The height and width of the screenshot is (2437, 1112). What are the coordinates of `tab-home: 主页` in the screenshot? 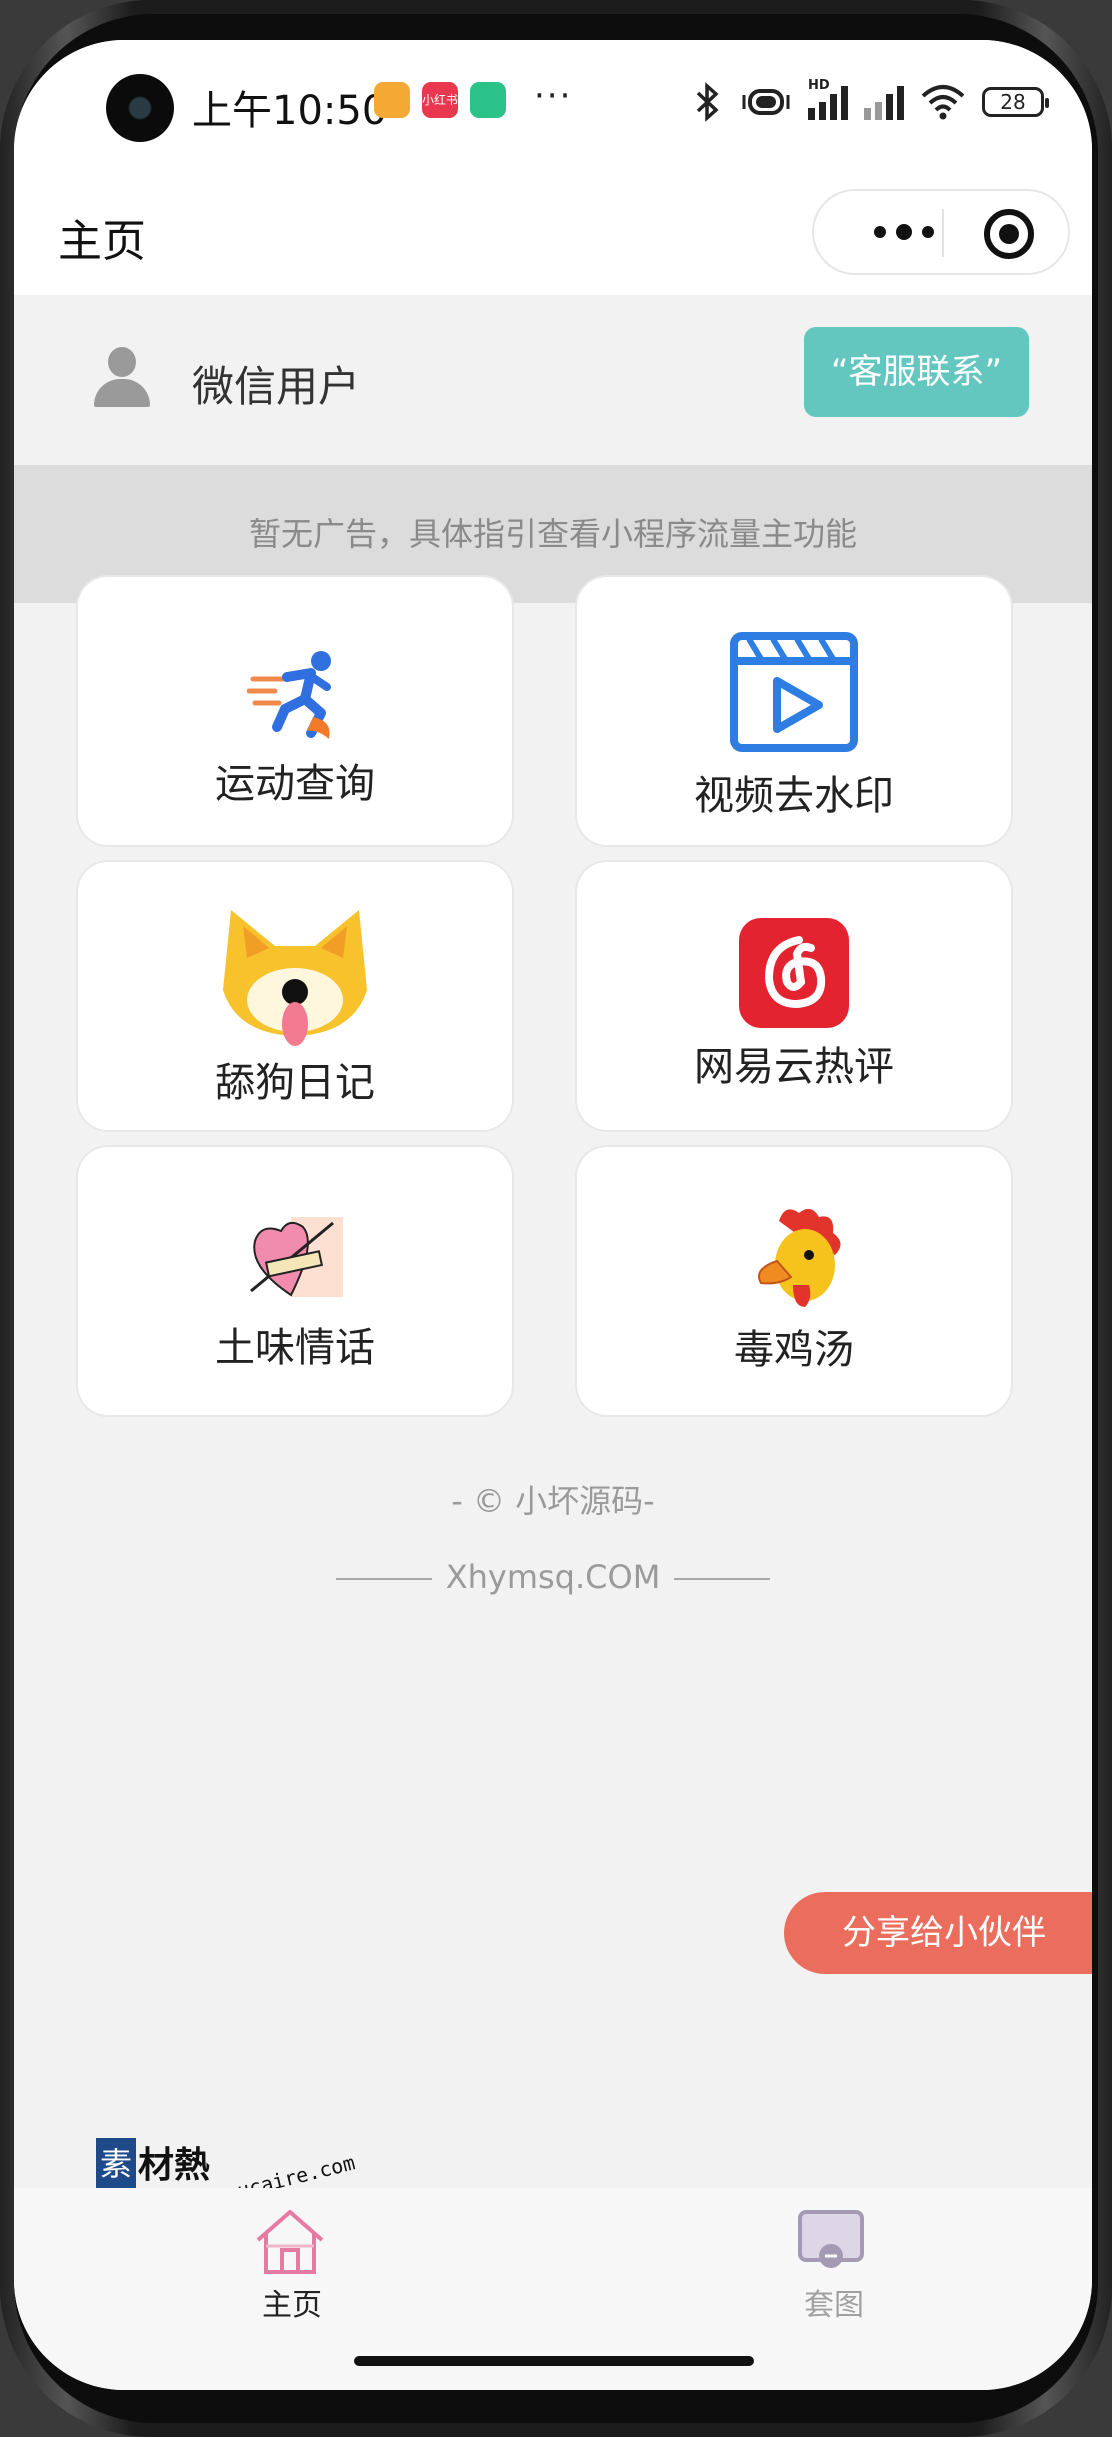 It's located at (292, 2268).